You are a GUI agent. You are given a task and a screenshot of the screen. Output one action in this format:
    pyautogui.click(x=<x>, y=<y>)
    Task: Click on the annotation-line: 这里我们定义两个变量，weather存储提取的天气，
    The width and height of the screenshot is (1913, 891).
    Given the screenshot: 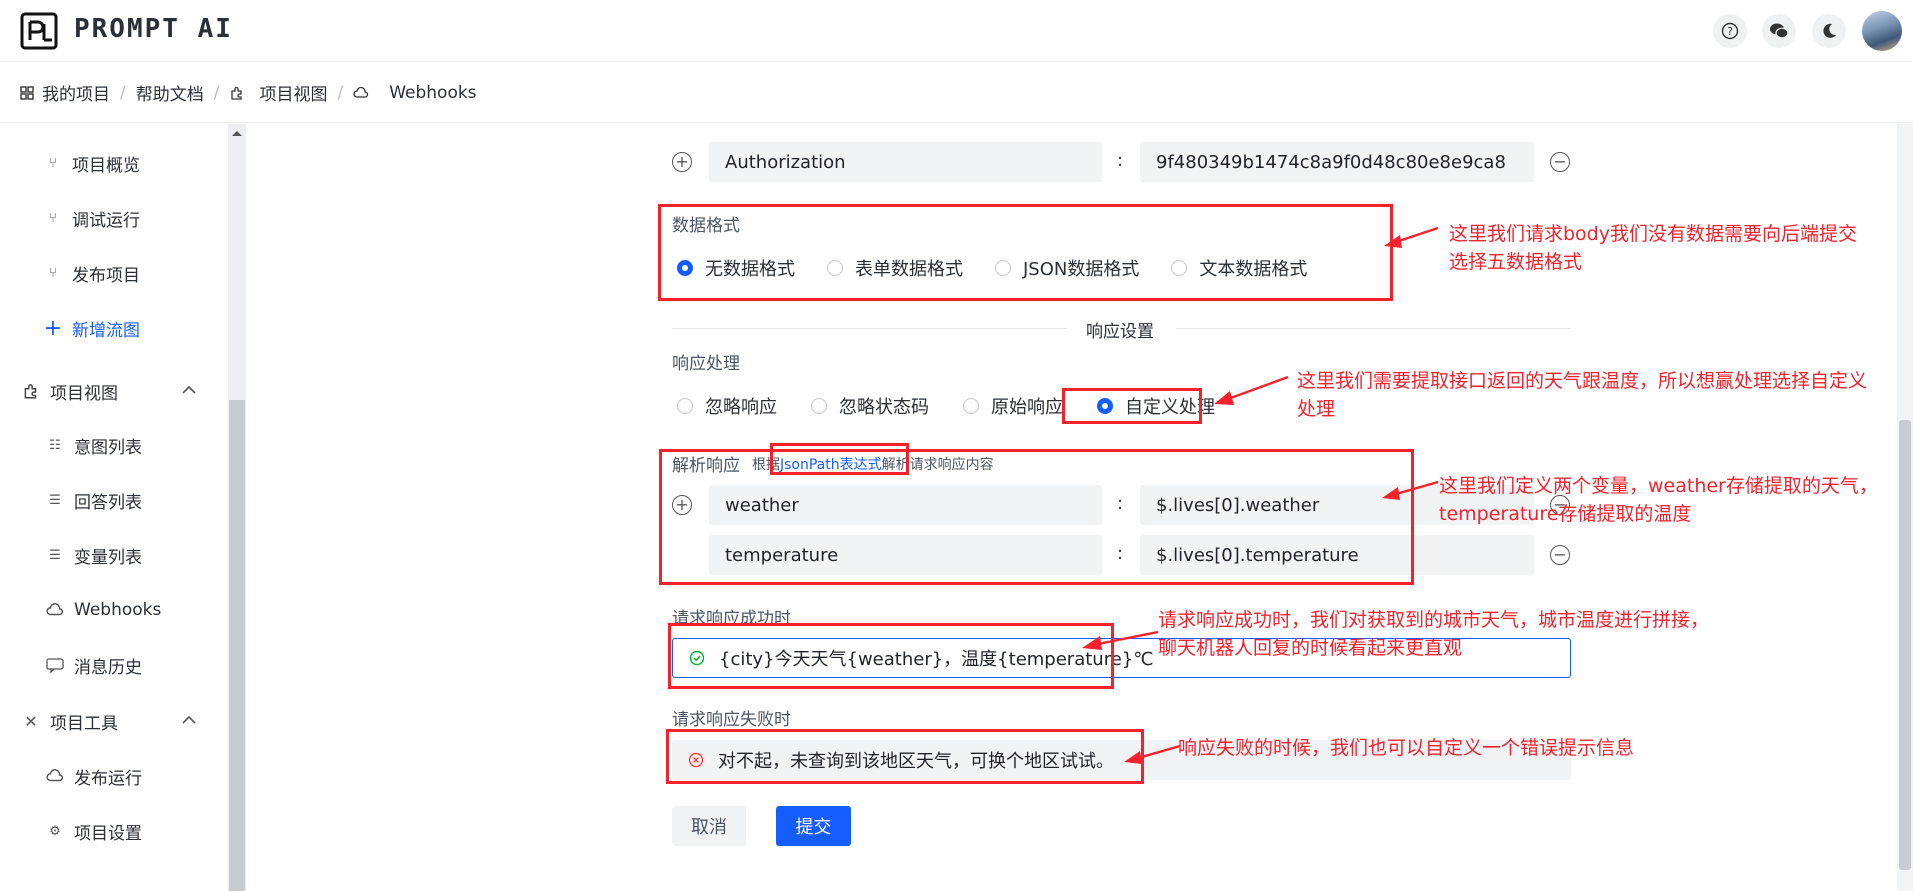 What is the action you would take?
    pyautogui.click(x=1658, y=486)
    